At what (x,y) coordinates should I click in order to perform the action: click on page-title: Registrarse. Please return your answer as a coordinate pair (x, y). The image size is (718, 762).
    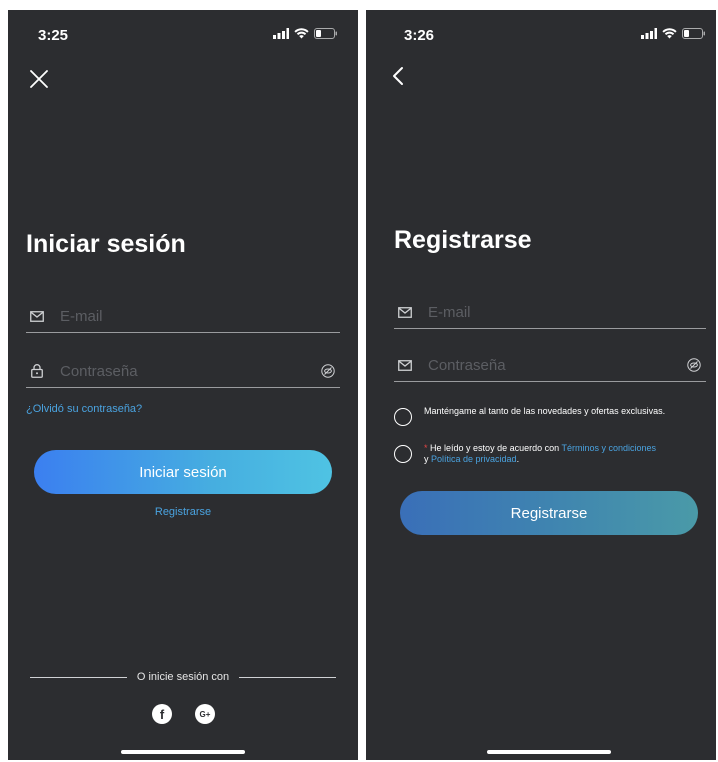
    Looking at the image, I should click on (463, 240).